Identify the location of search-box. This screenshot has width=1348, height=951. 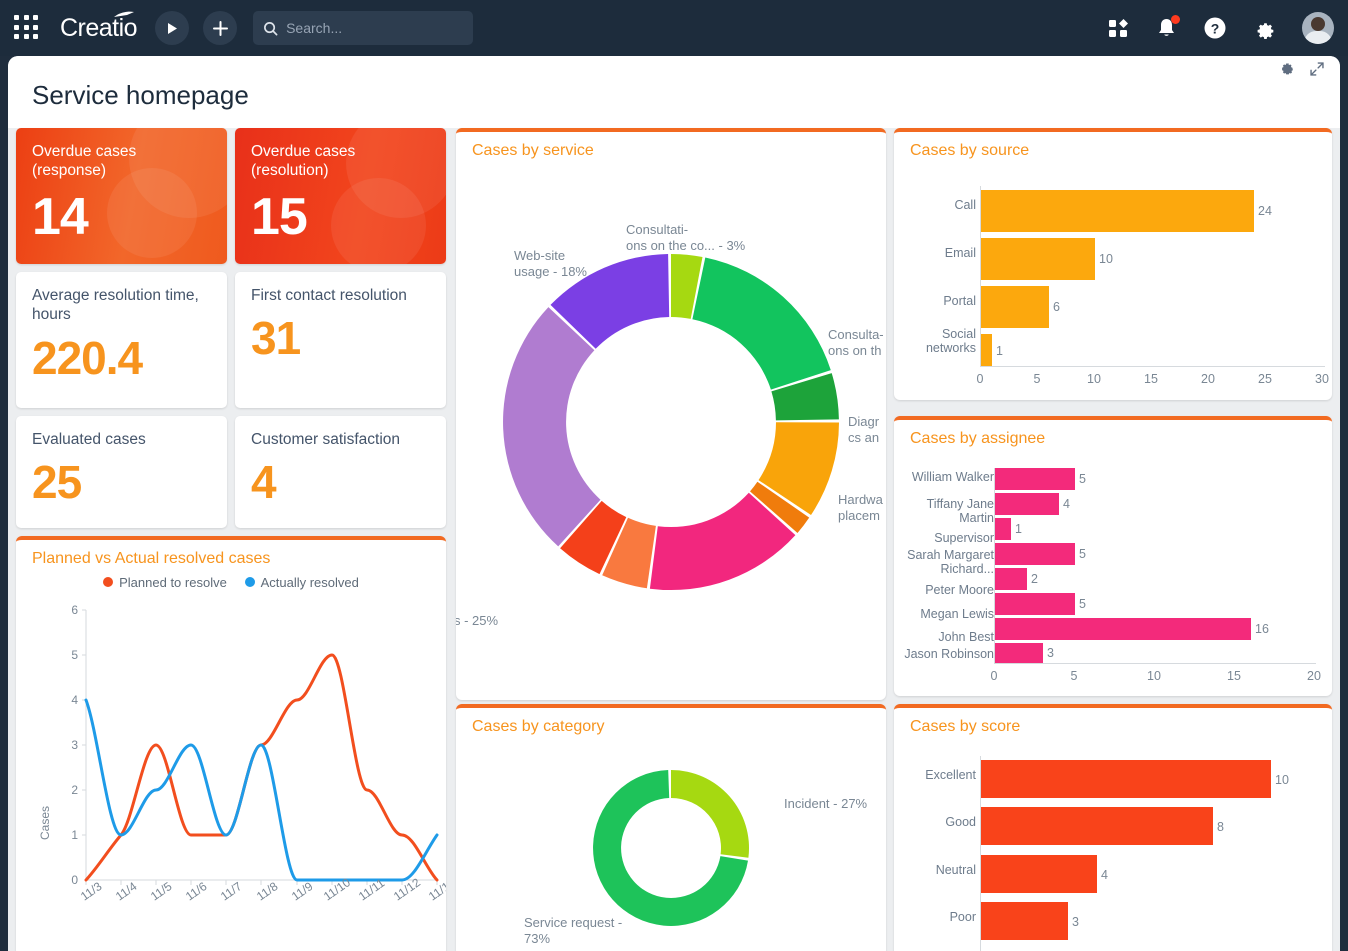
(363, 28).